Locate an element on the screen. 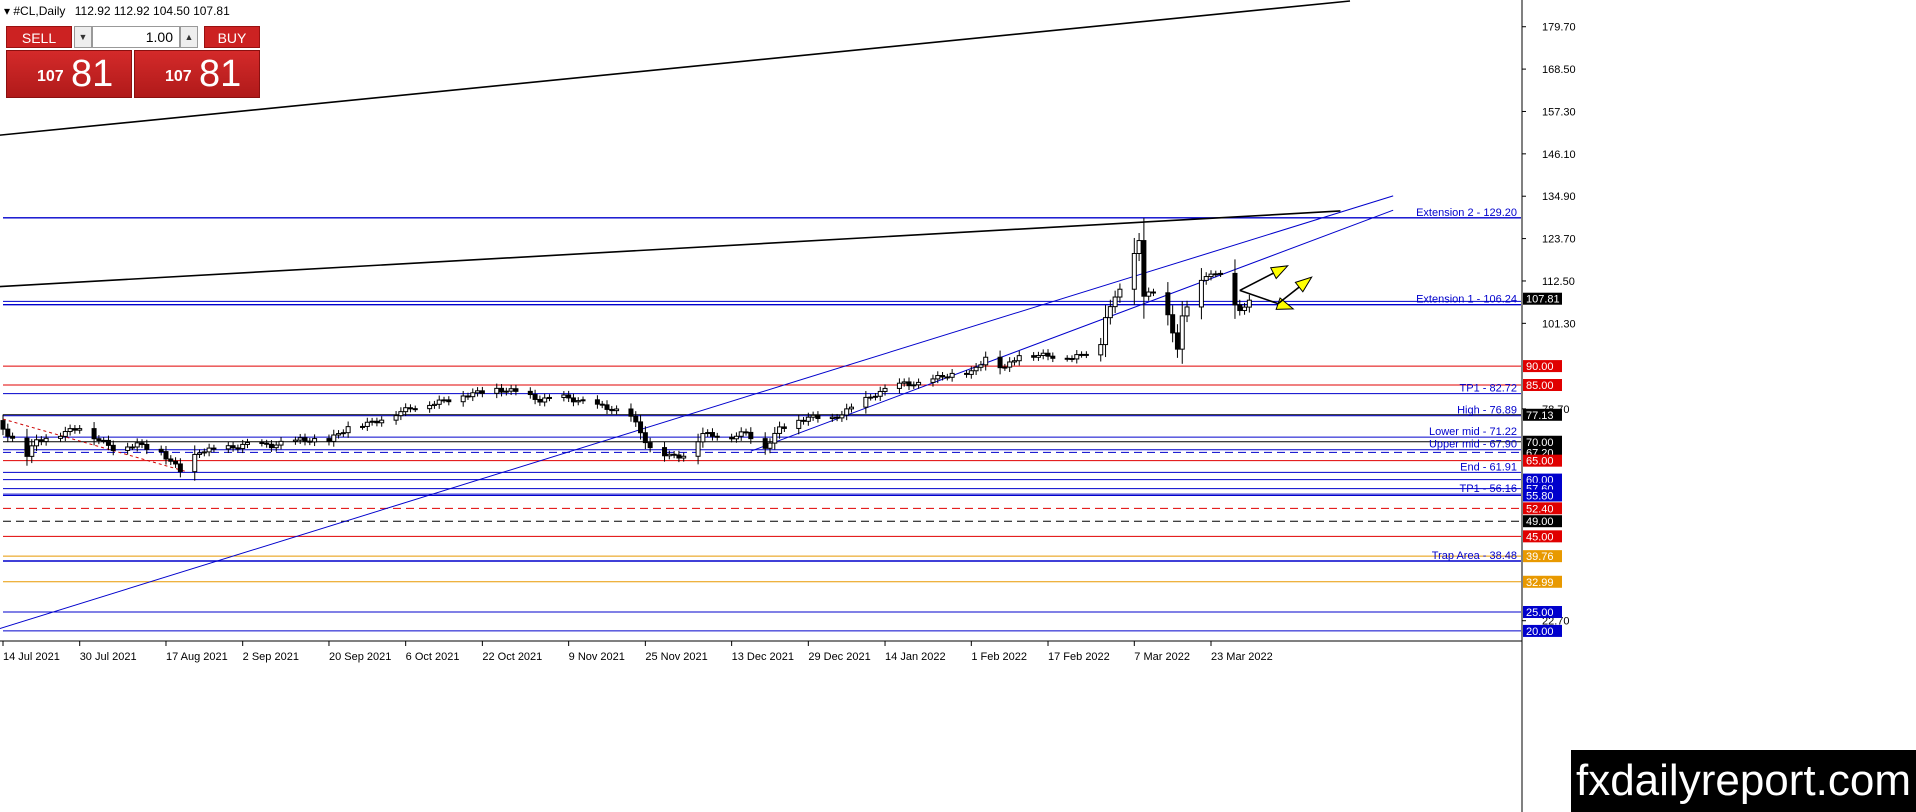  level-label: Extension 1 - 106.24 is located at coordinates (1466, 300).